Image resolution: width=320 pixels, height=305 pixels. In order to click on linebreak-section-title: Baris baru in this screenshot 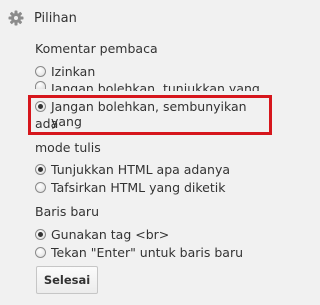, I will do `click(67, 211)`.